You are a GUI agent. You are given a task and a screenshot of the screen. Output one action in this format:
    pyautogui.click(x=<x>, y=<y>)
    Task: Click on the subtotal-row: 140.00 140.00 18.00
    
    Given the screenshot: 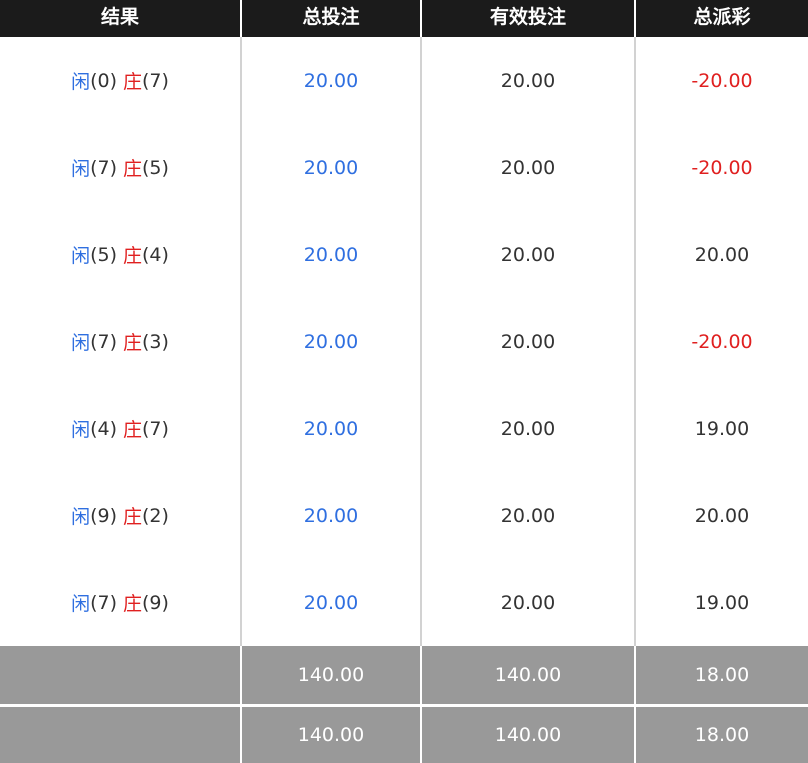 What is the action you would take?
    pyautogui.click(x=404, y=675)
    